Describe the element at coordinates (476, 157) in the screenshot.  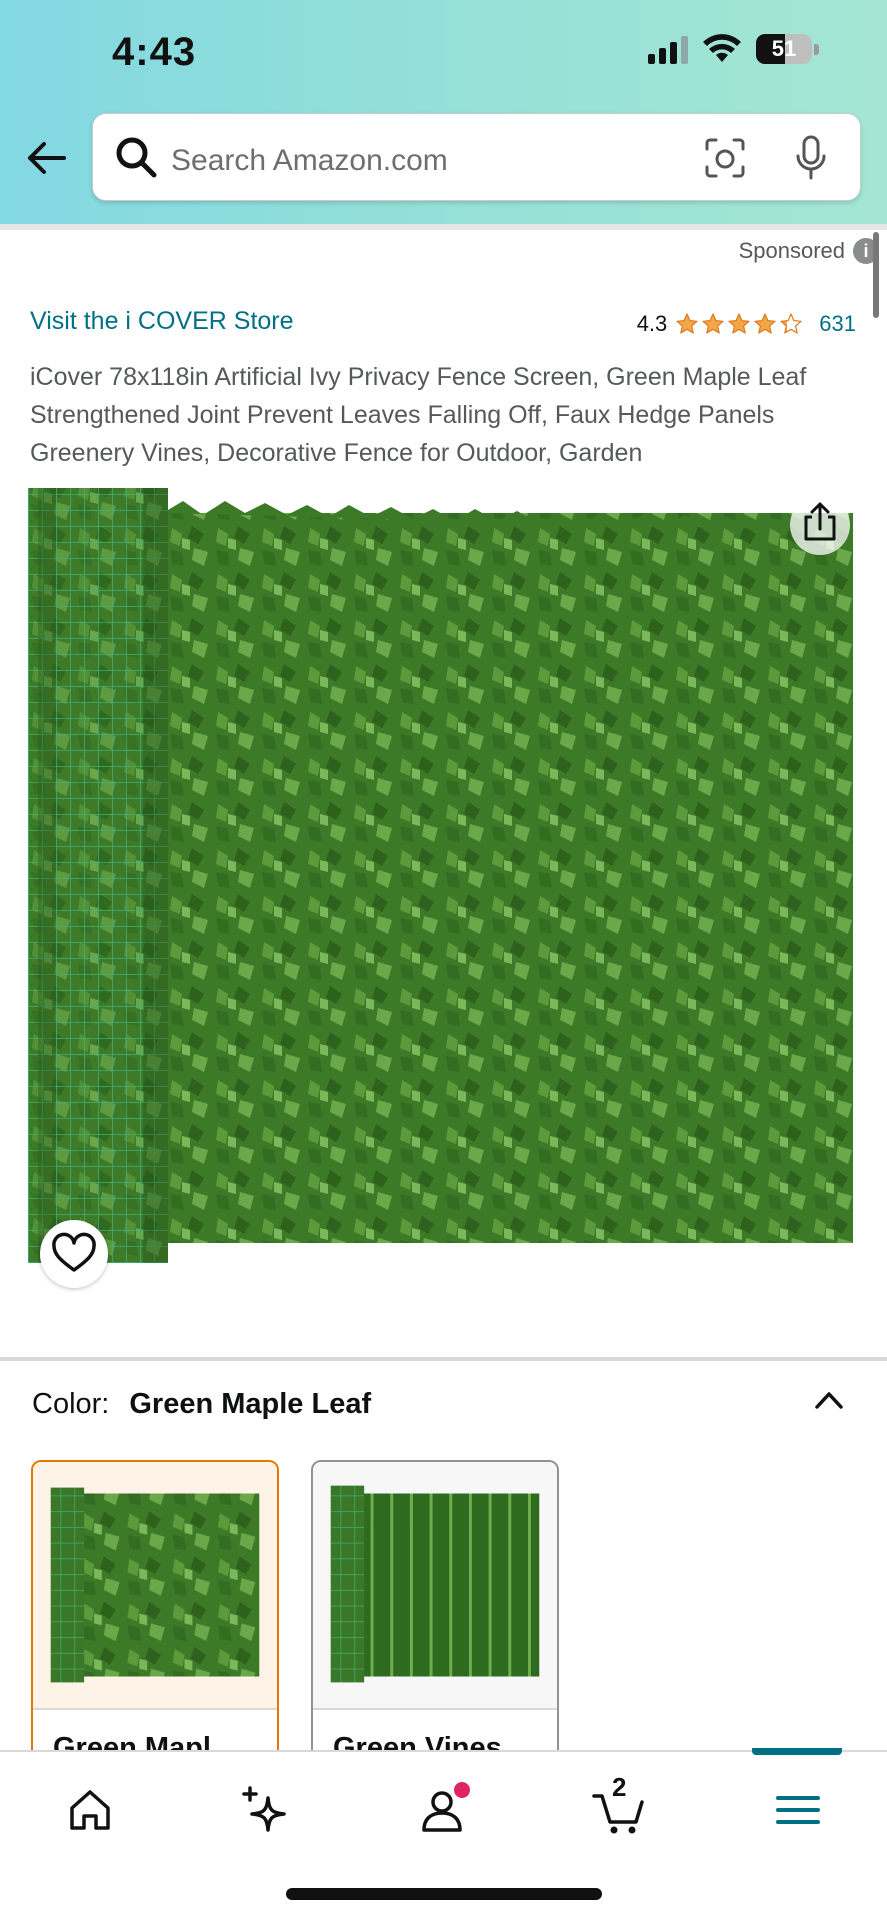
I see `search-bar: Search Amazon.com` at that location.